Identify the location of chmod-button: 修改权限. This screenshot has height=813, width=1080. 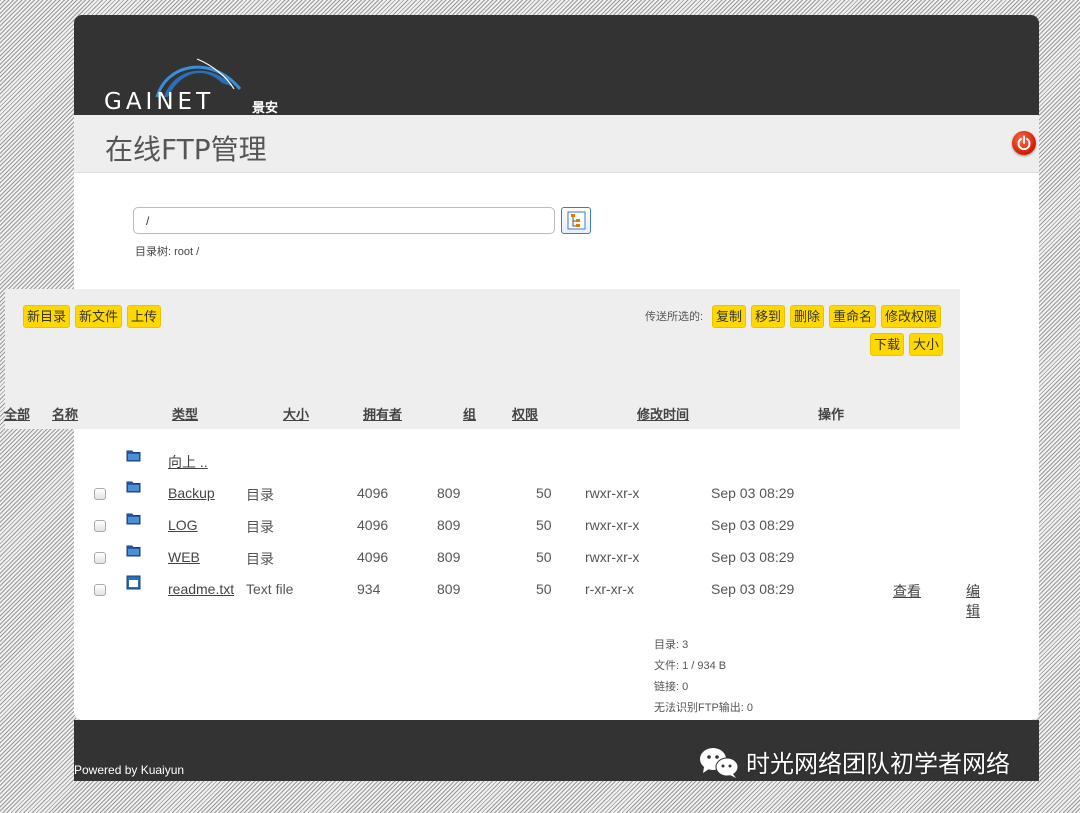
(911, 316).